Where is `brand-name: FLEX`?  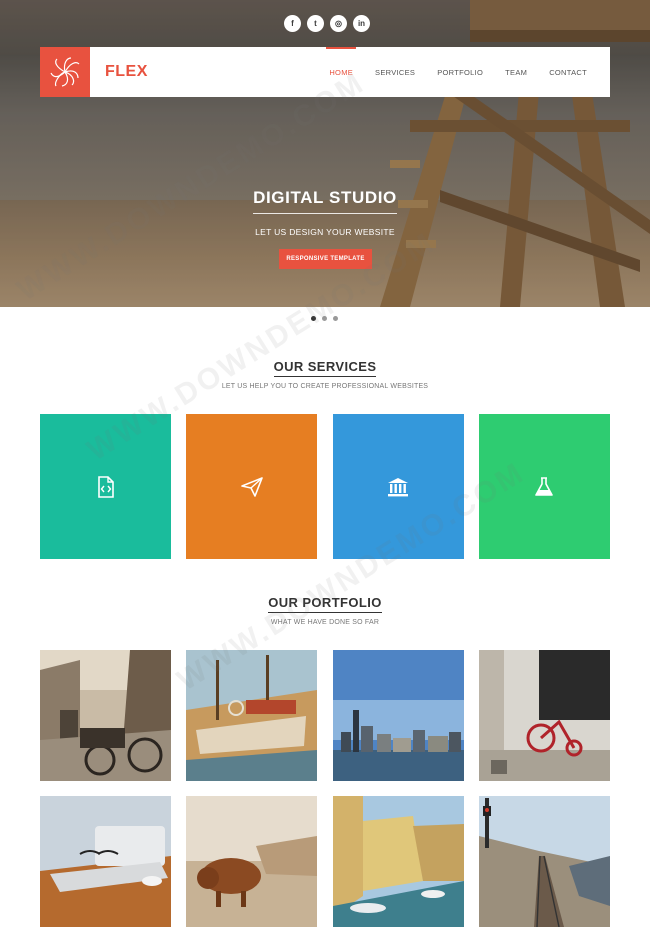 brand-name: FLEX is located at coordinates (126, 72).